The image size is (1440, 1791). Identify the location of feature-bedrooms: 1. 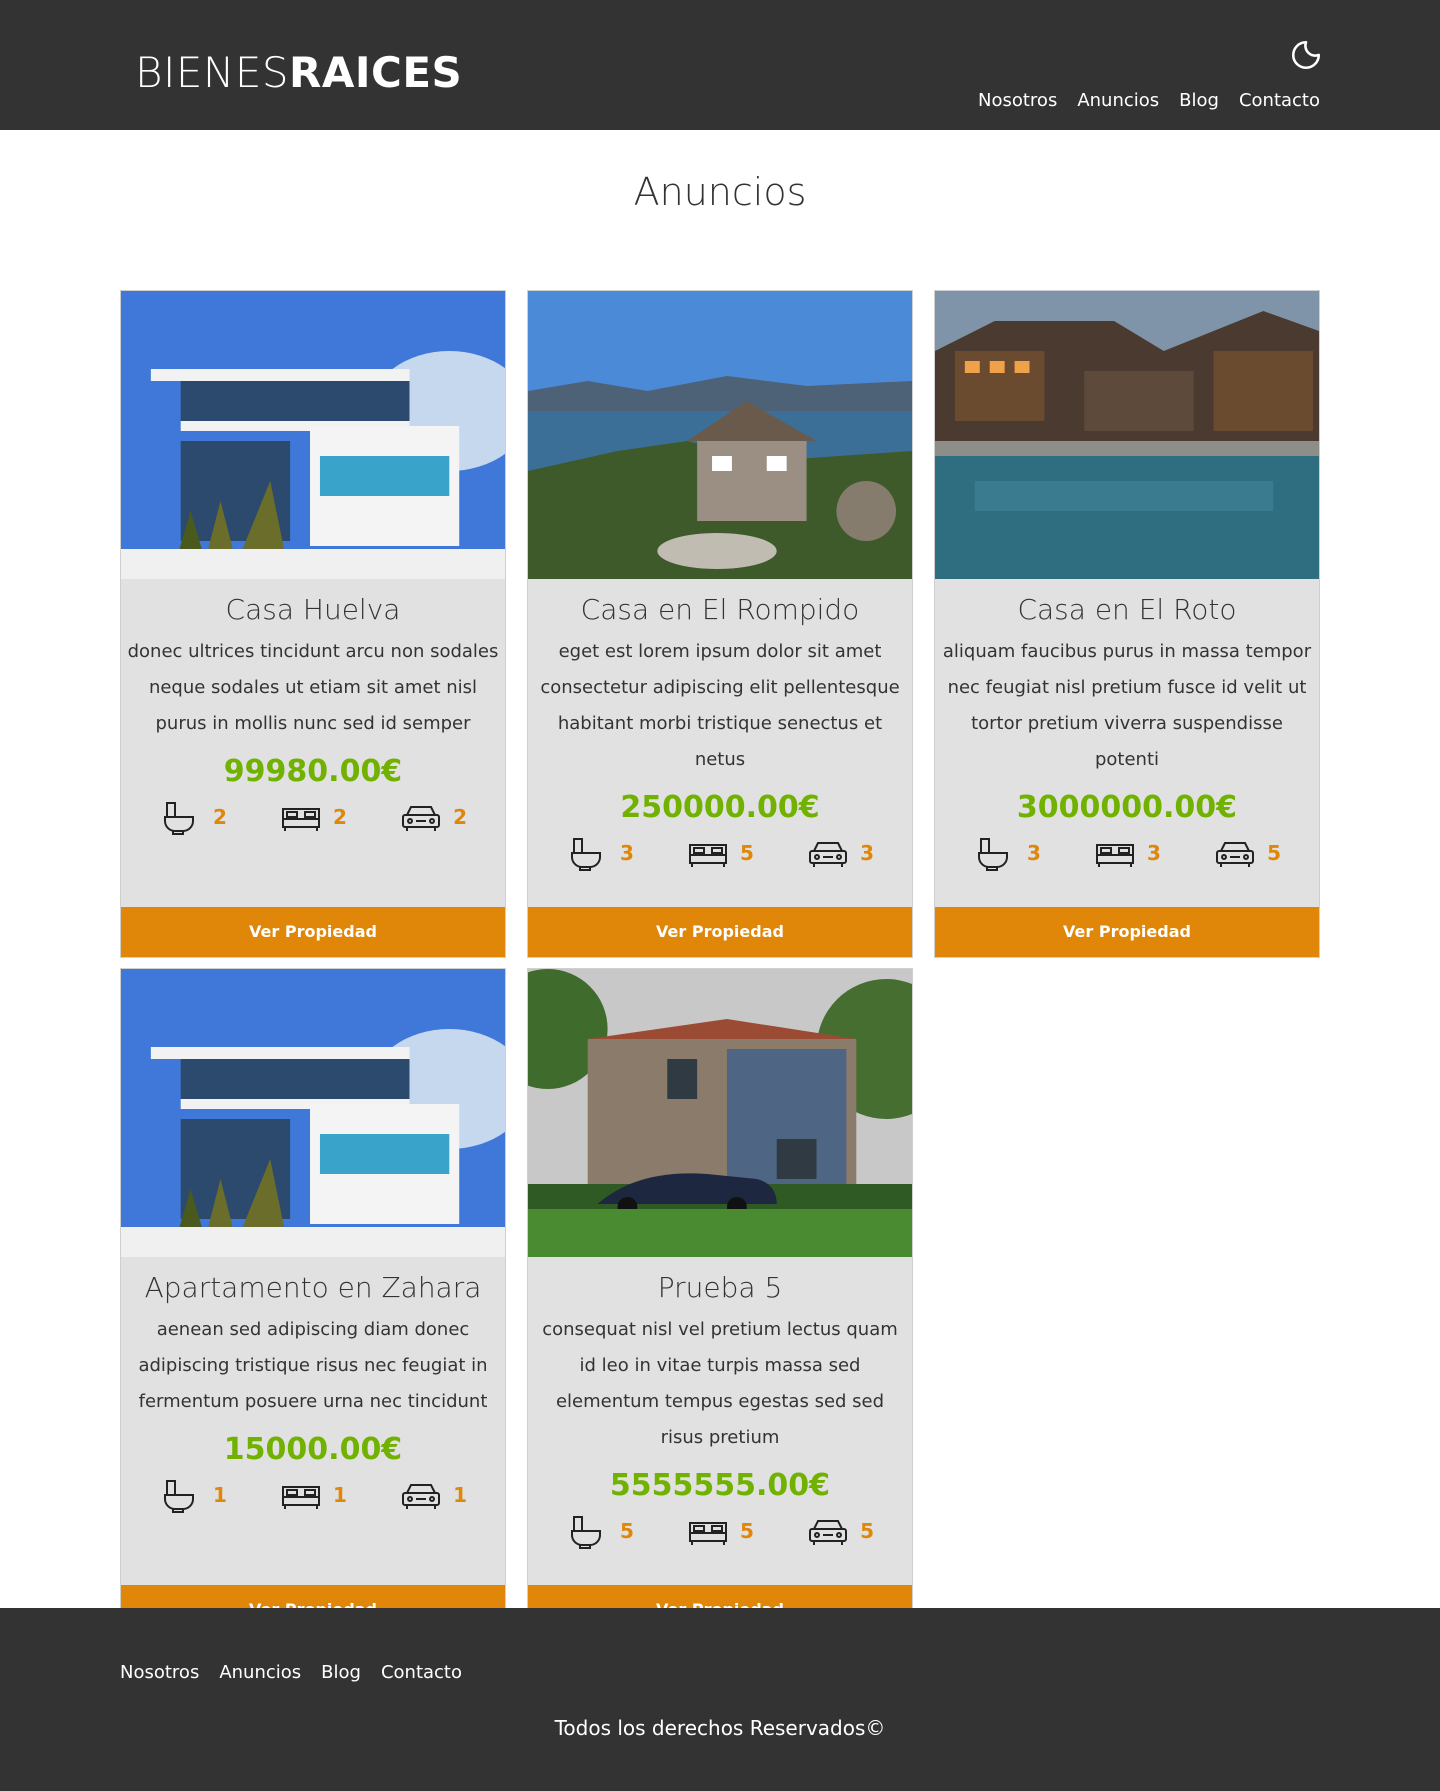
(313, 1495).